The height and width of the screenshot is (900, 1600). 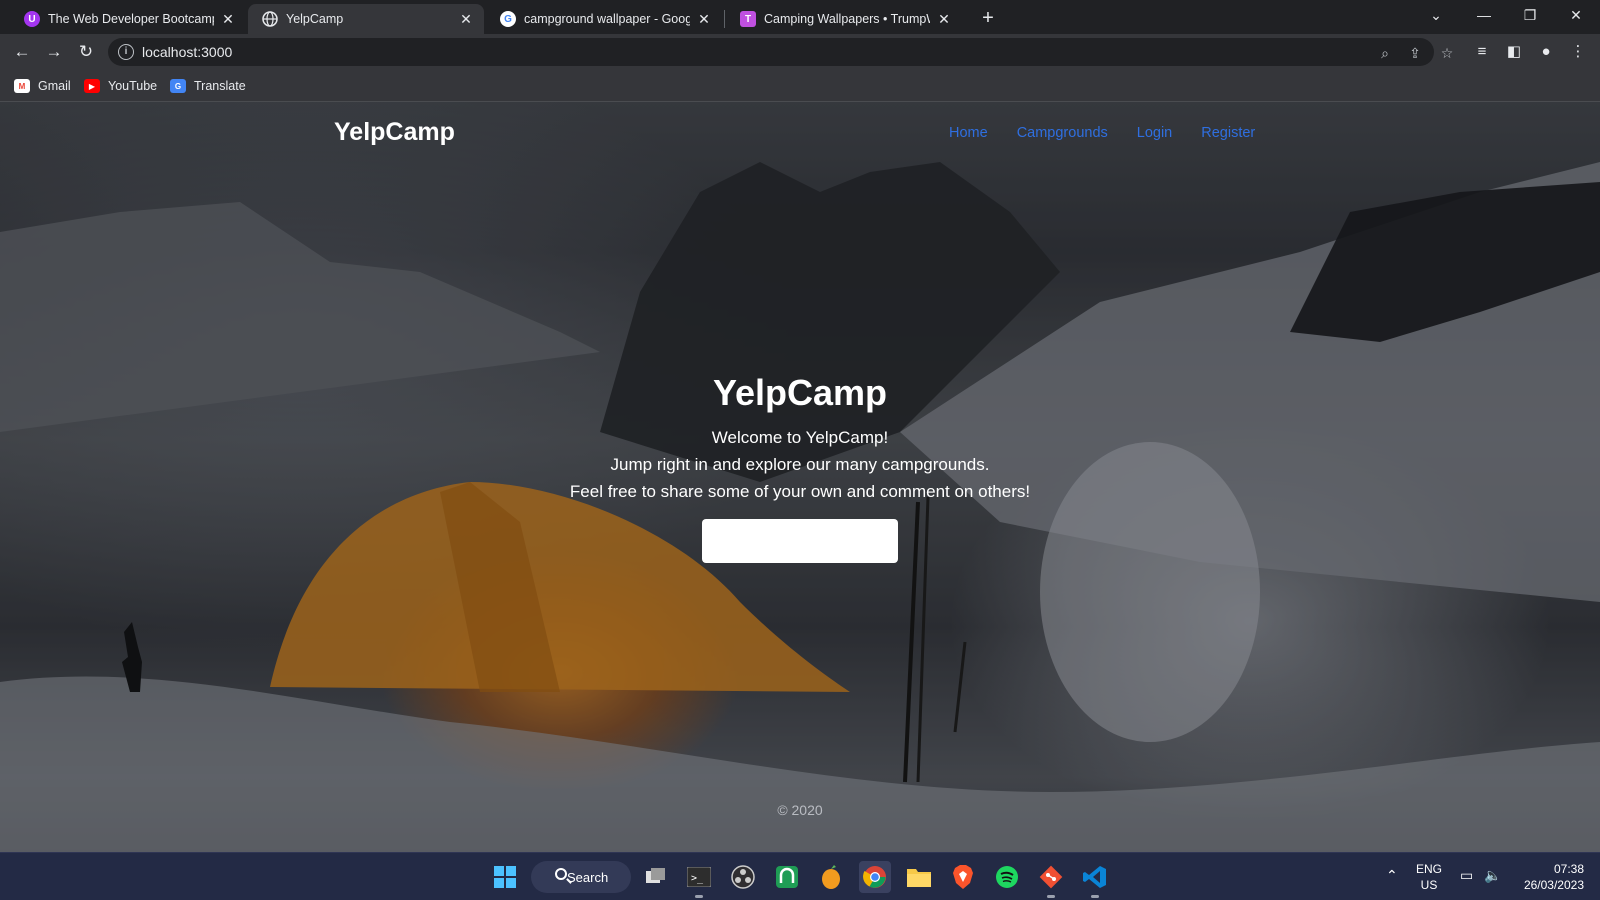 I want to click on udemy-icon: U, so click(x=32, y=19).